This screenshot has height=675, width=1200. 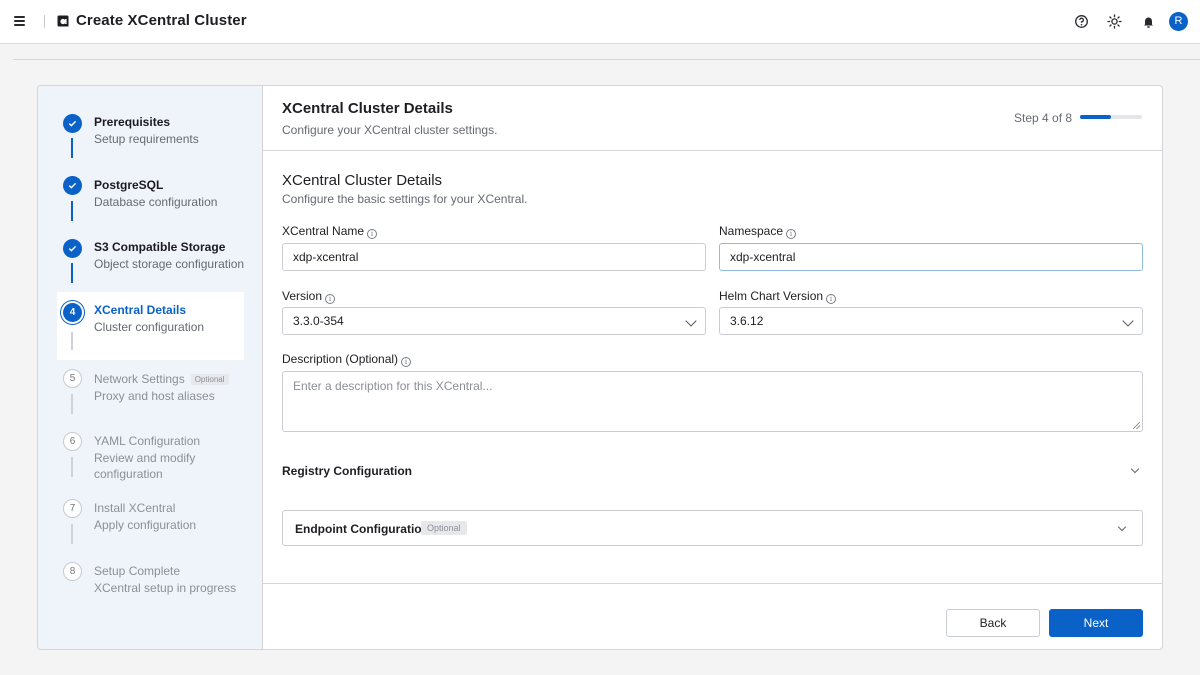 I want to click on step-desc: Database configuration, so click(x=156, y=202).